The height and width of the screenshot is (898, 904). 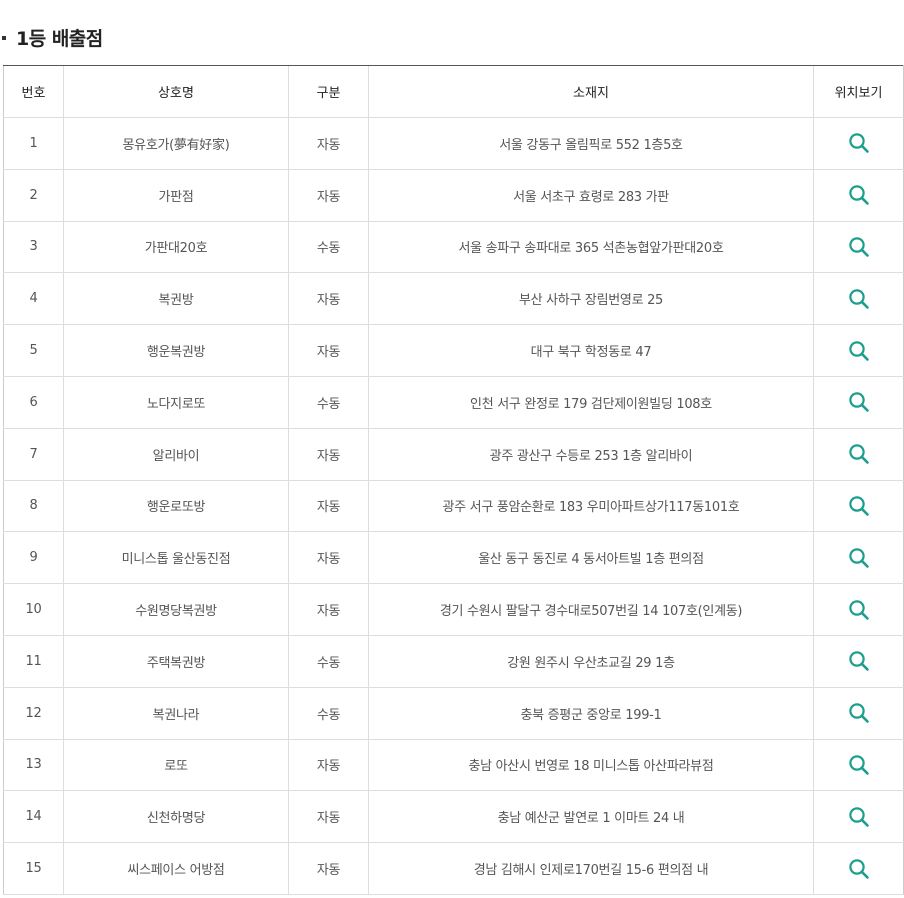 What do you see at coordinates (176, 713) in the screenshot?
I see `cell-store-name: 복권나라` at bounding box center [176, 713].